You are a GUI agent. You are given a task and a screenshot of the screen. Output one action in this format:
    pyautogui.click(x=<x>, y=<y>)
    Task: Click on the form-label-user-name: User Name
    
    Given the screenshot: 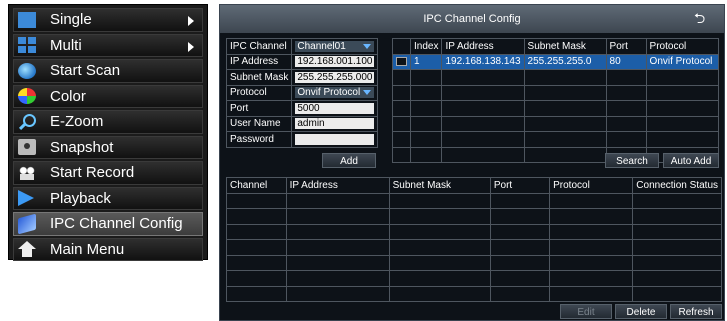 What is the action you would take?
    pyautogui.click(x=259, y=123)
    